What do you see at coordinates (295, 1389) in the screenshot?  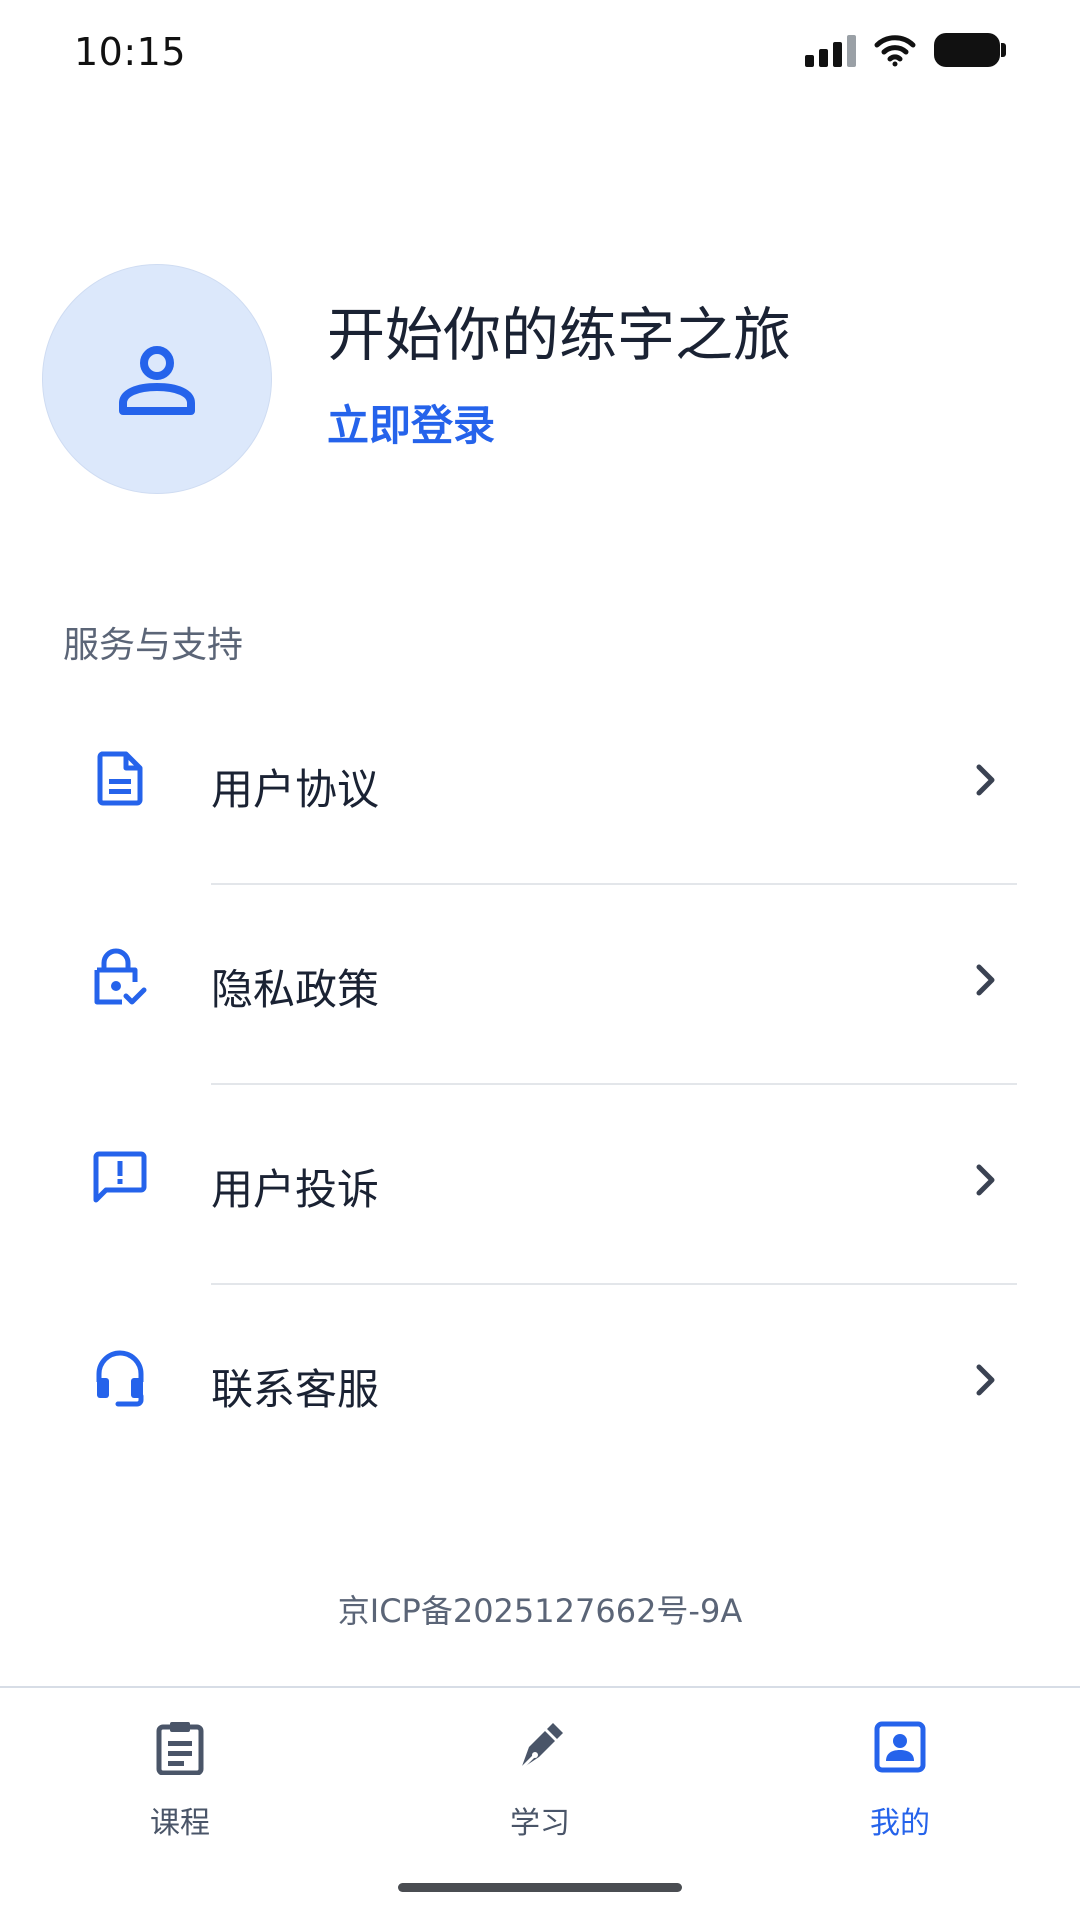 I see `menu-item-label: 联系客服` at bounding box center [295, 1389].